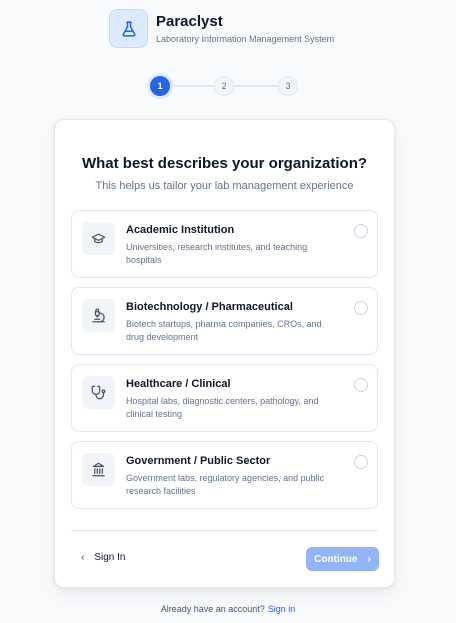 This screenshot has width=456, height=623. Describe the element at coordinates (288, 86) in the screenshot. I see `step-3: 3` at that location.